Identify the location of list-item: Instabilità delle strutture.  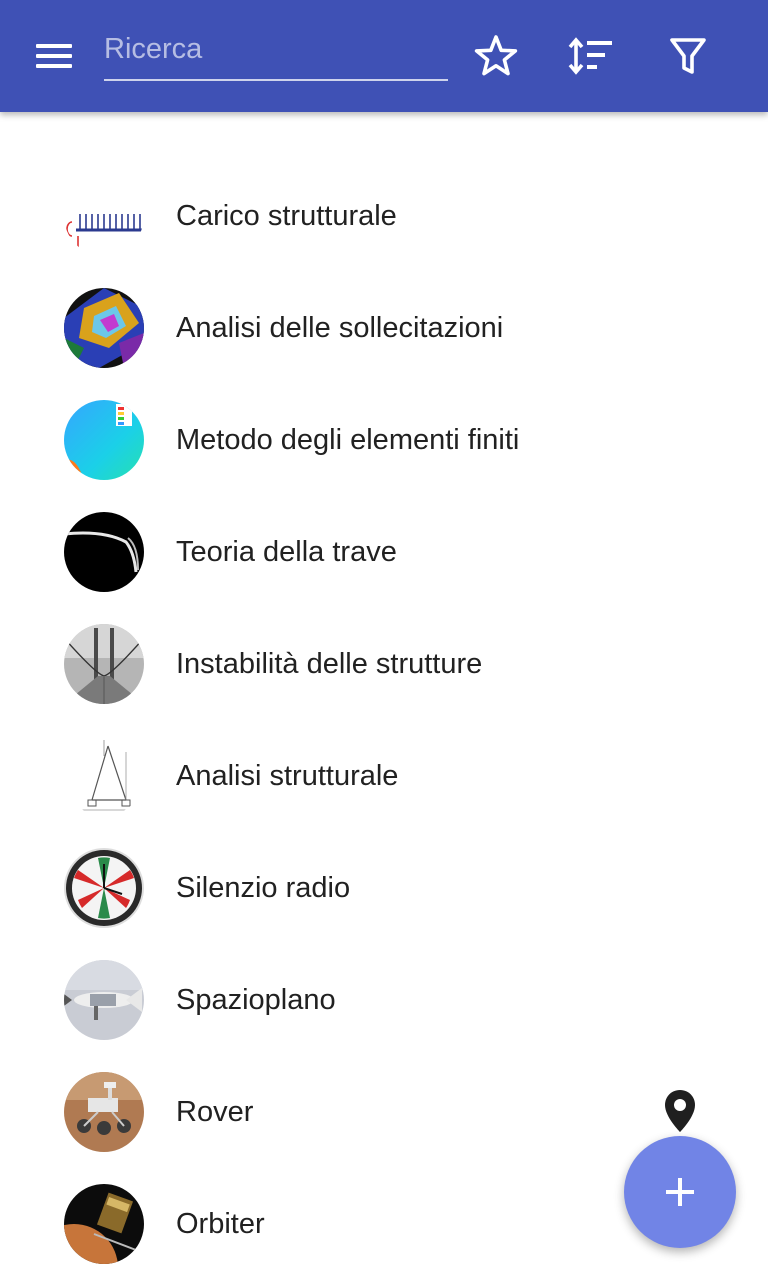
(384, 664).